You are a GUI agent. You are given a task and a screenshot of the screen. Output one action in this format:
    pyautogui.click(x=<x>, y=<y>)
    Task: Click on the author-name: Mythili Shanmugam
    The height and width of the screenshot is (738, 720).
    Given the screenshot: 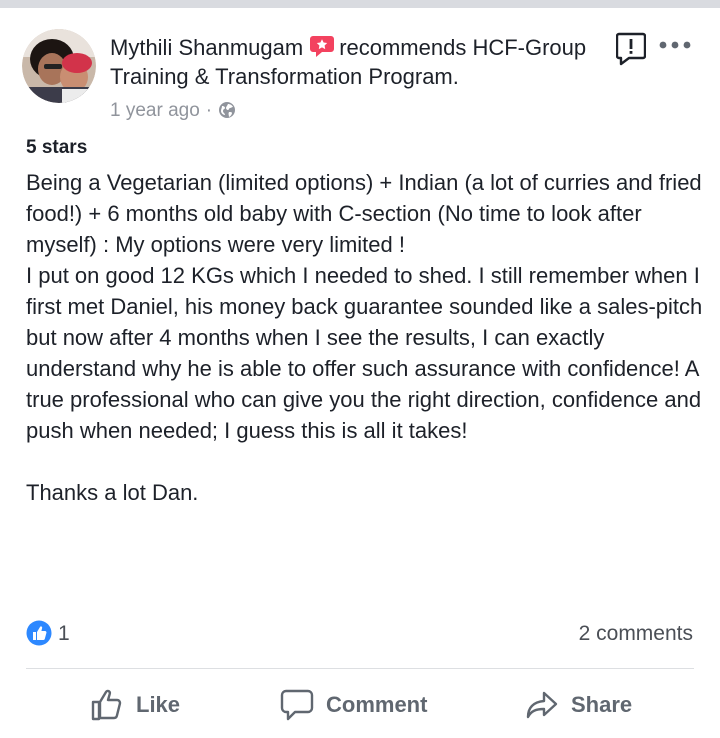 What is the action you would take?
    pyautogui.click(x=206, y=47)
    